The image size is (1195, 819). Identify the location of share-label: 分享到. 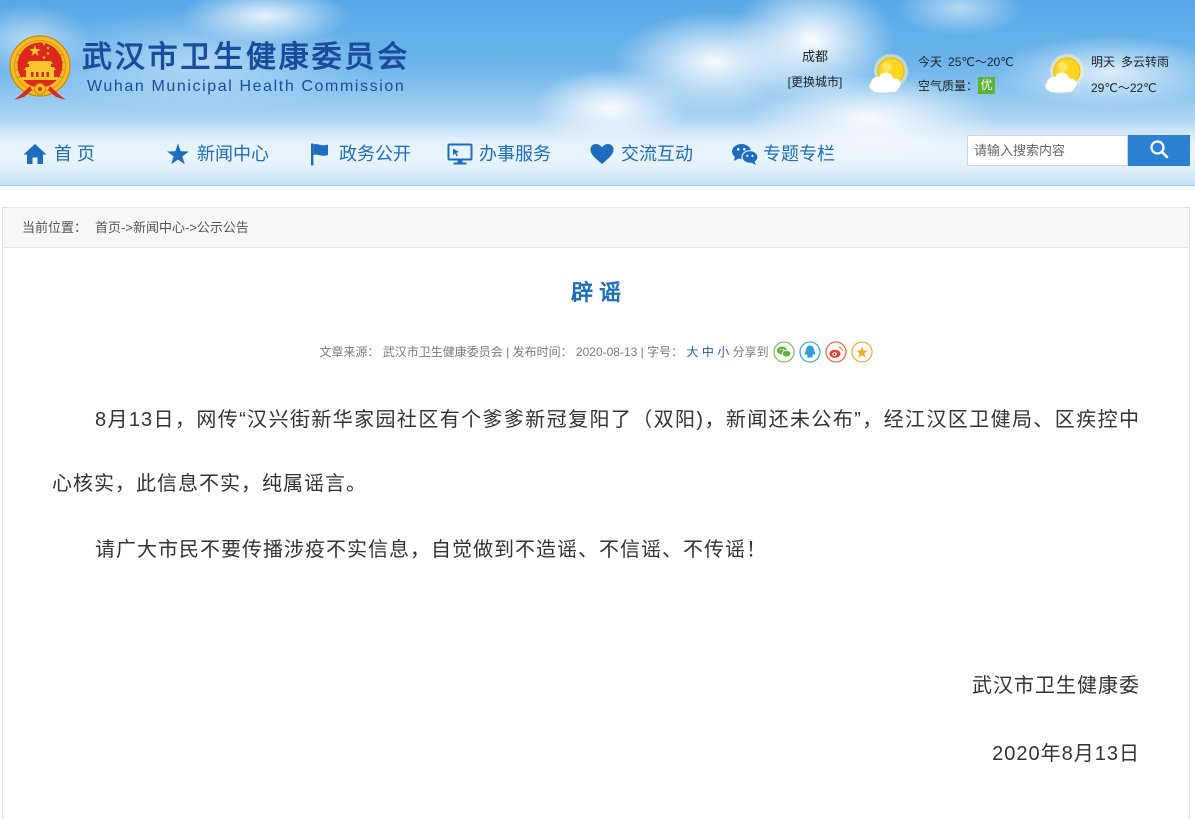
(750, 352).